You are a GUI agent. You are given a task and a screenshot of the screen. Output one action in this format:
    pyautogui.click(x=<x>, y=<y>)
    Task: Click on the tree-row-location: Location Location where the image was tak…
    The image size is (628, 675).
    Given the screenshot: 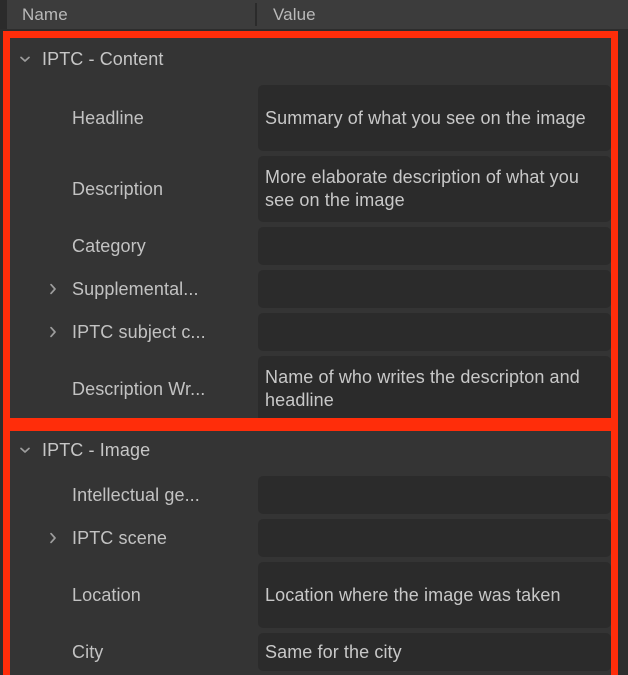 What is the action you would take?
    pyautogui.click(x=310, y=595)
    